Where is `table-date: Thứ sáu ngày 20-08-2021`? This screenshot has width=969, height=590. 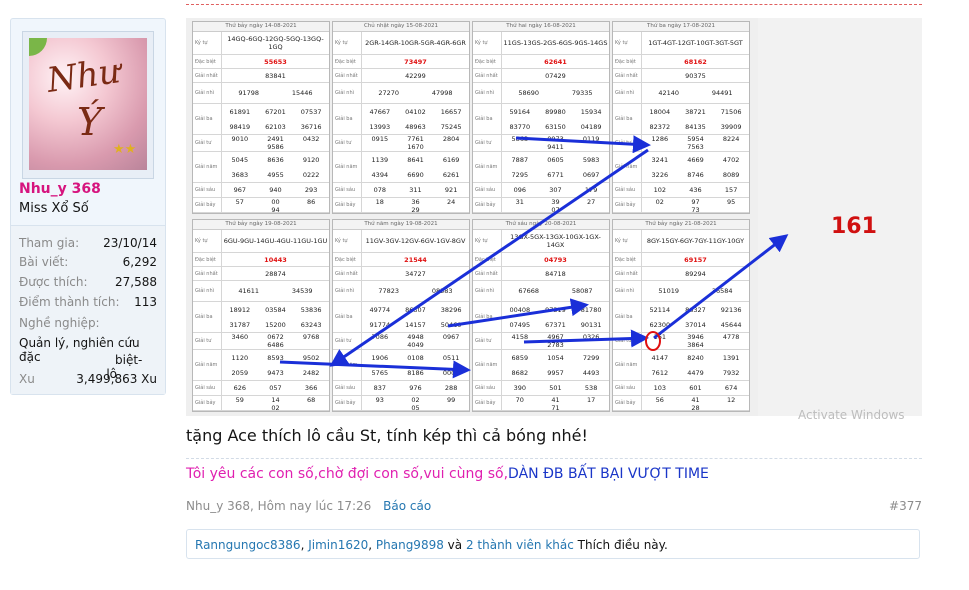 table-date: Thứ sáu ngày 20-08-2021 is located at coordinates (541, 225).